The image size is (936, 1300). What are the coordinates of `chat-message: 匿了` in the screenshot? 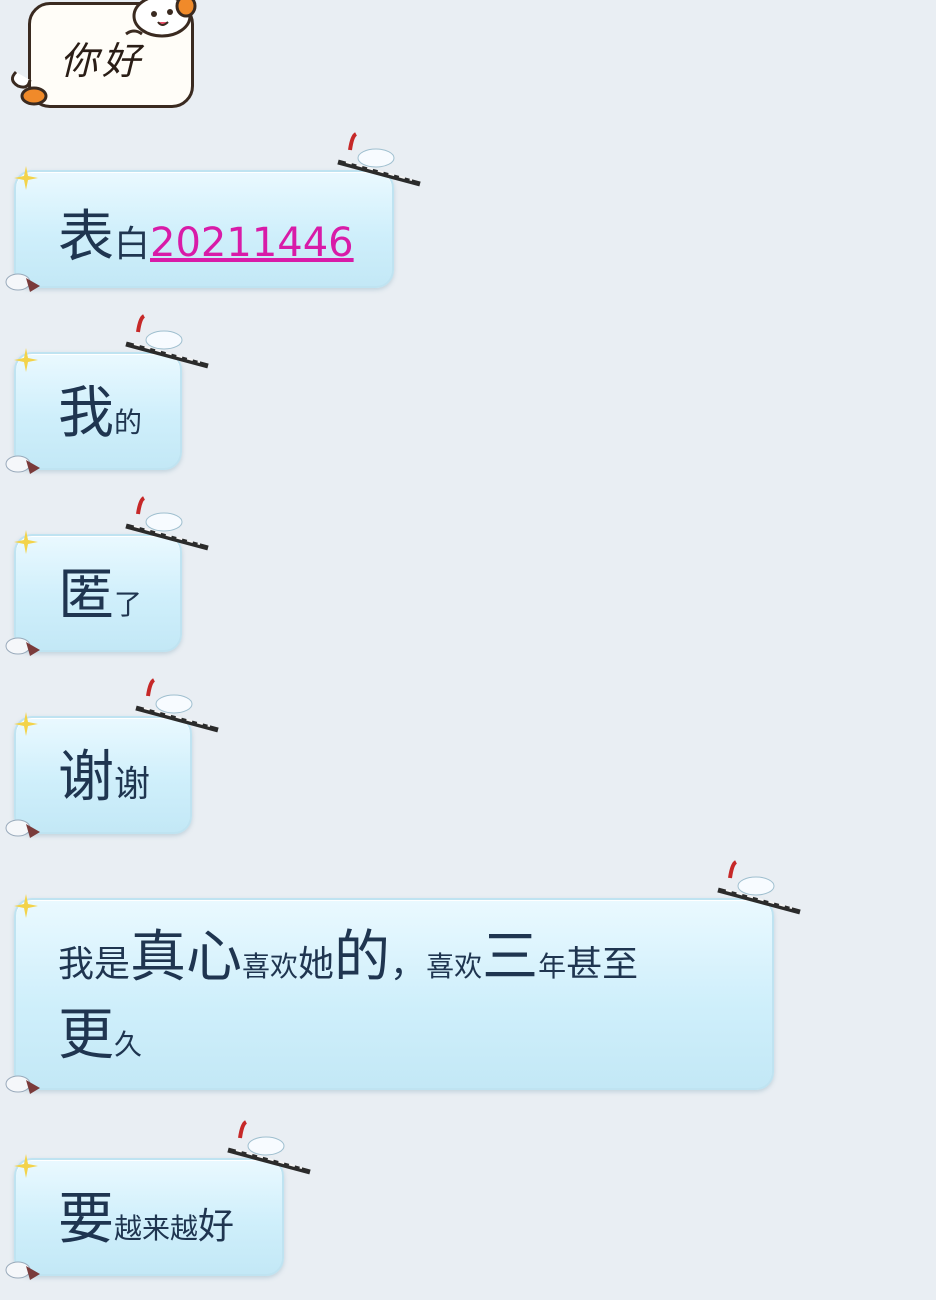 It's located at (107, 576).